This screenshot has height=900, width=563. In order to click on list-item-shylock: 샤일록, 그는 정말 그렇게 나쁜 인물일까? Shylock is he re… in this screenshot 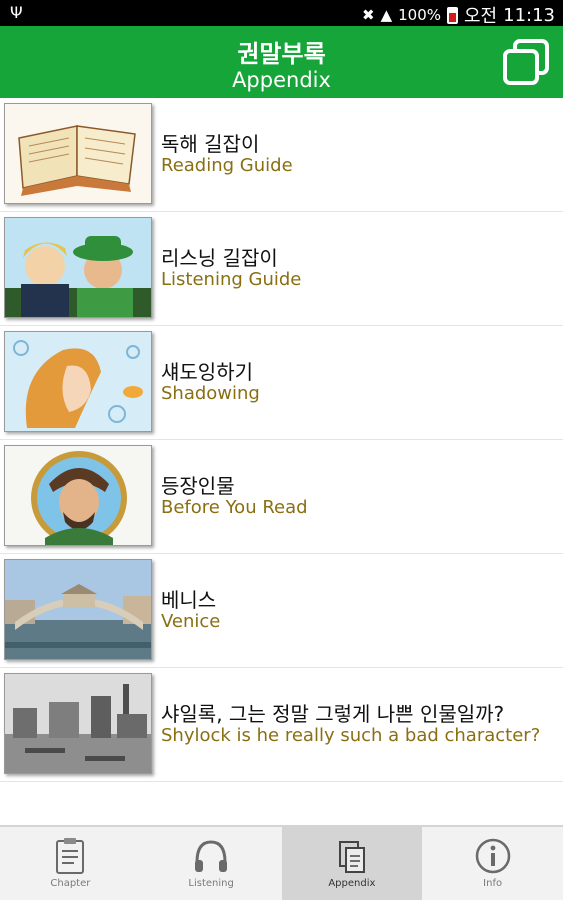, I will do `click(281, 725)`.